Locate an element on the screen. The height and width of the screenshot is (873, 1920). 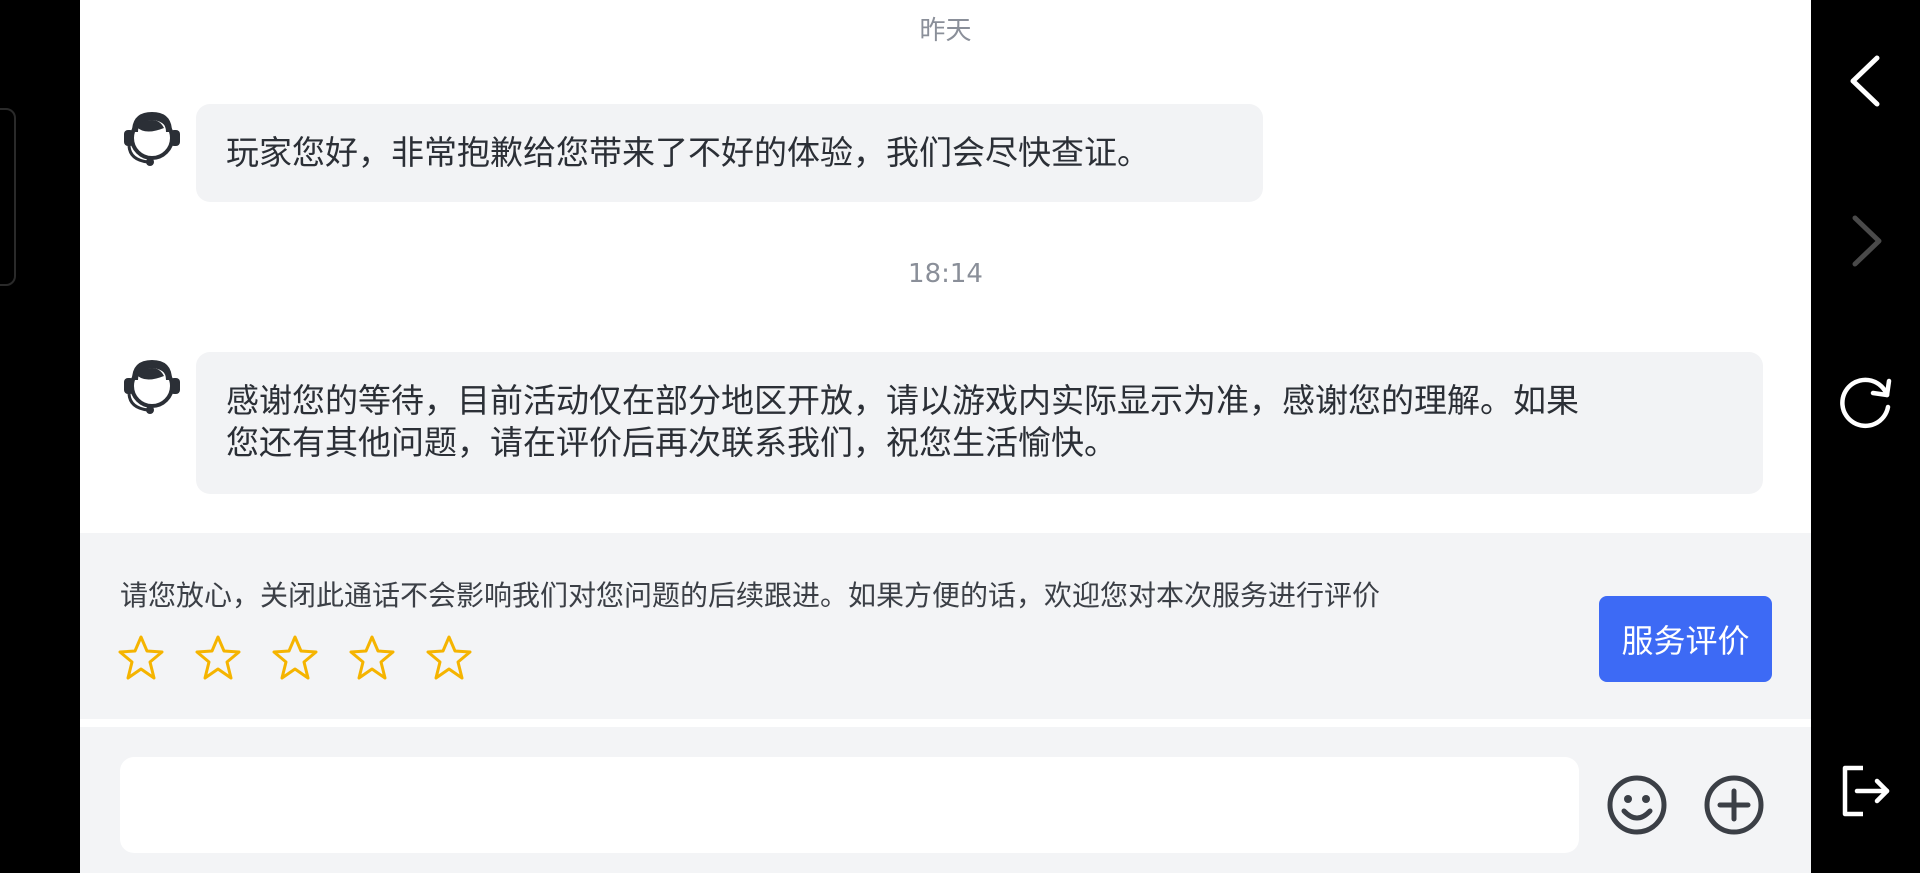
message-bubble: 玩家您好，非常抱歉给您带来了不好的体验，我们会尽快查证。 is located at coordinates (729, 153).